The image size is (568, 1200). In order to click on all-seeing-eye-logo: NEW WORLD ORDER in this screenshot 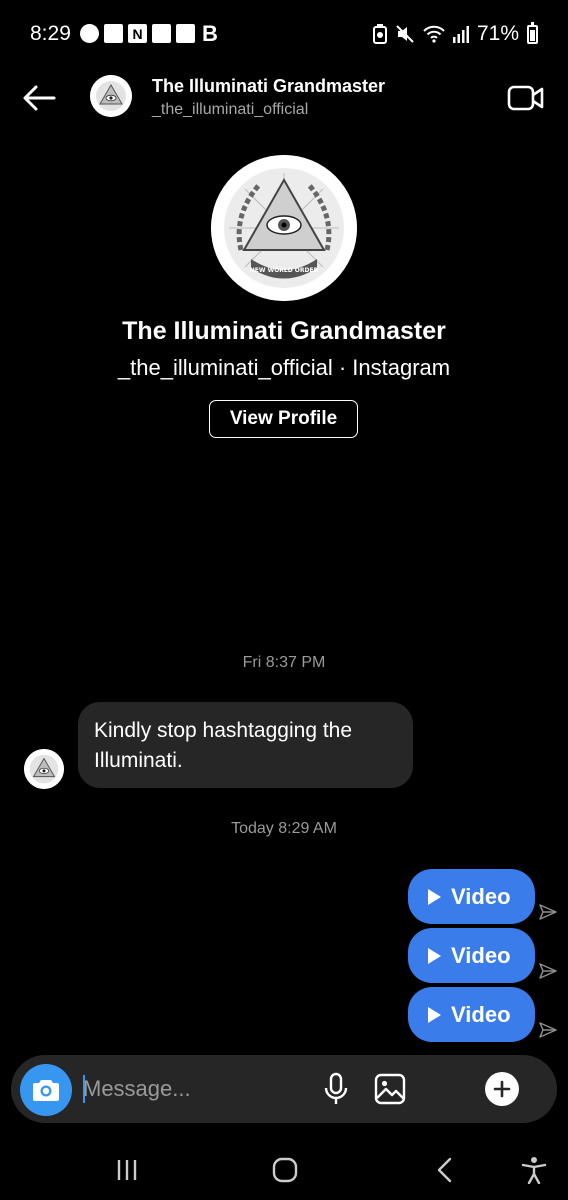, I will do `click(284, 228)`.